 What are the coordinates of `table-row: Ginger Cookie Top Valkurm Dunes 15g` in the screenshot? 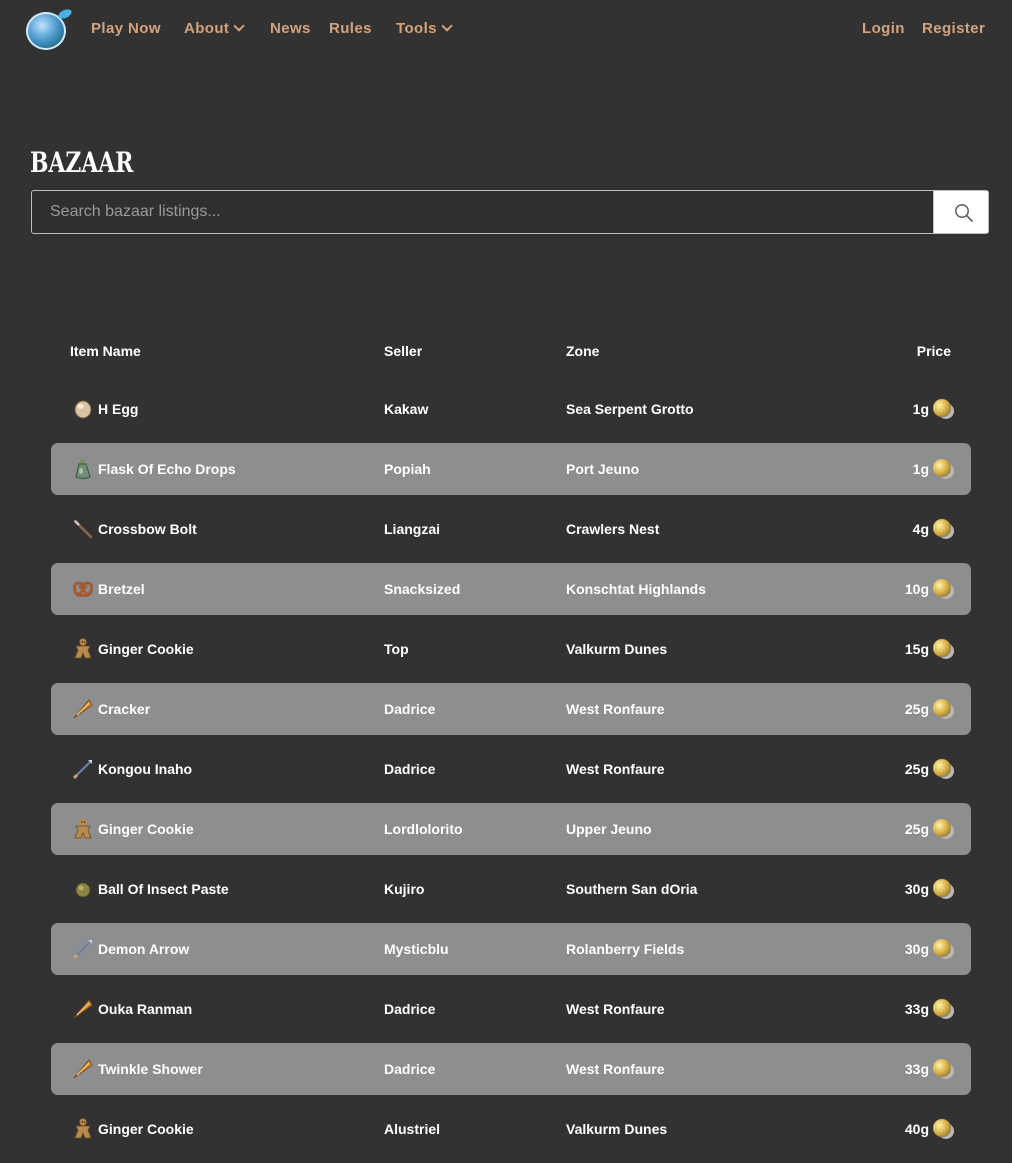 It's located at (511, 649).